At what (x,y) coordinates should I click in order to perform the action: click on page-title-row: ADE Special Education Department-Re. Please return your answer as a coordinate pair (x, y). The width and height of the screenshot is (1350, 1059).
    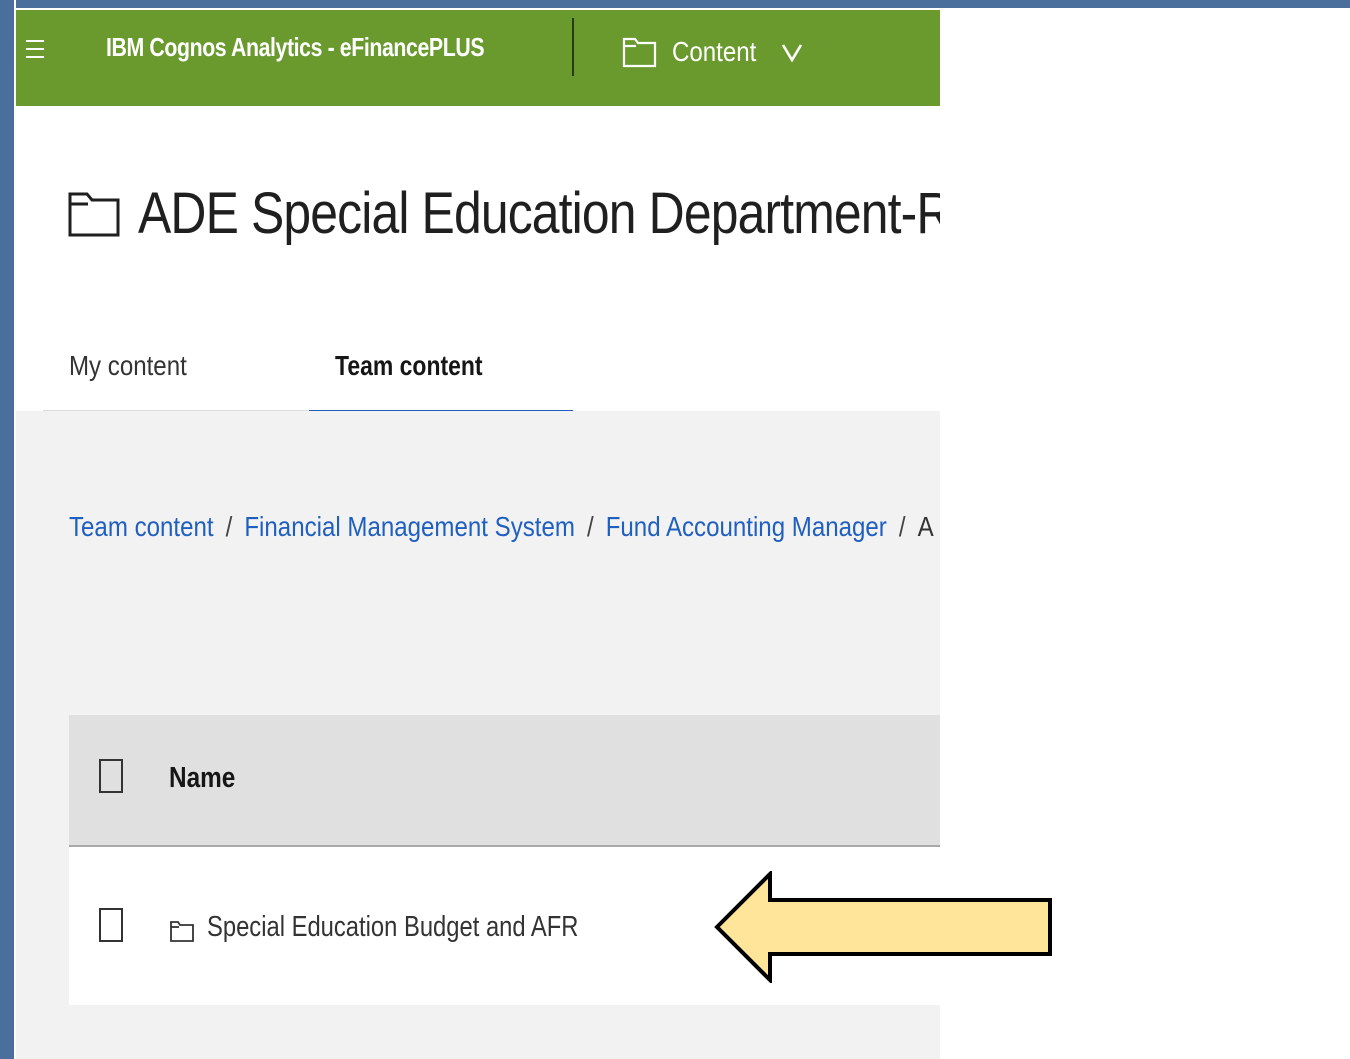
    Looking at the image, I should click on (503, 213).